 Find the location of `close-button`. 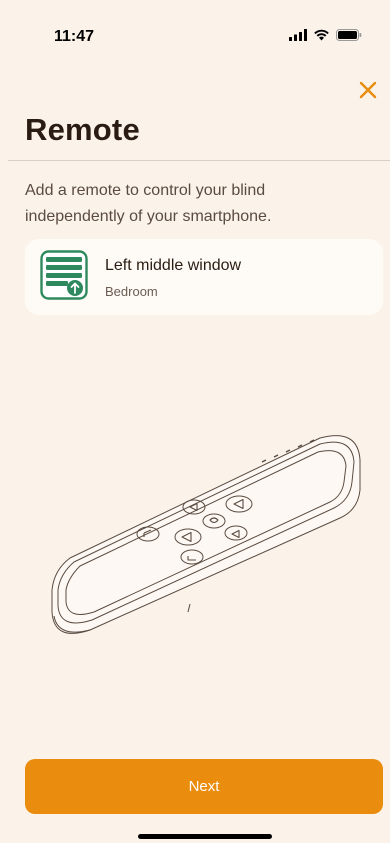

close-button is located at coordinates (368, 90).